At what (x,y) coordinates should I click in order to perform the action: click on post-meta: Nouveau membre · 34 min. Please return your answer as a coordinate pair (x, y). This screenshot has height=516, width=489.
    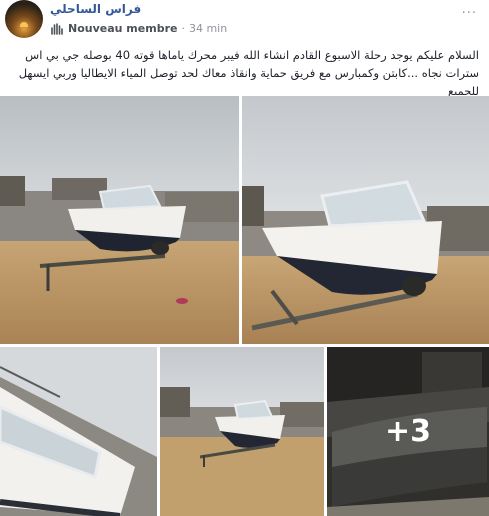
    Looking at the image, I should click on (138, 28).